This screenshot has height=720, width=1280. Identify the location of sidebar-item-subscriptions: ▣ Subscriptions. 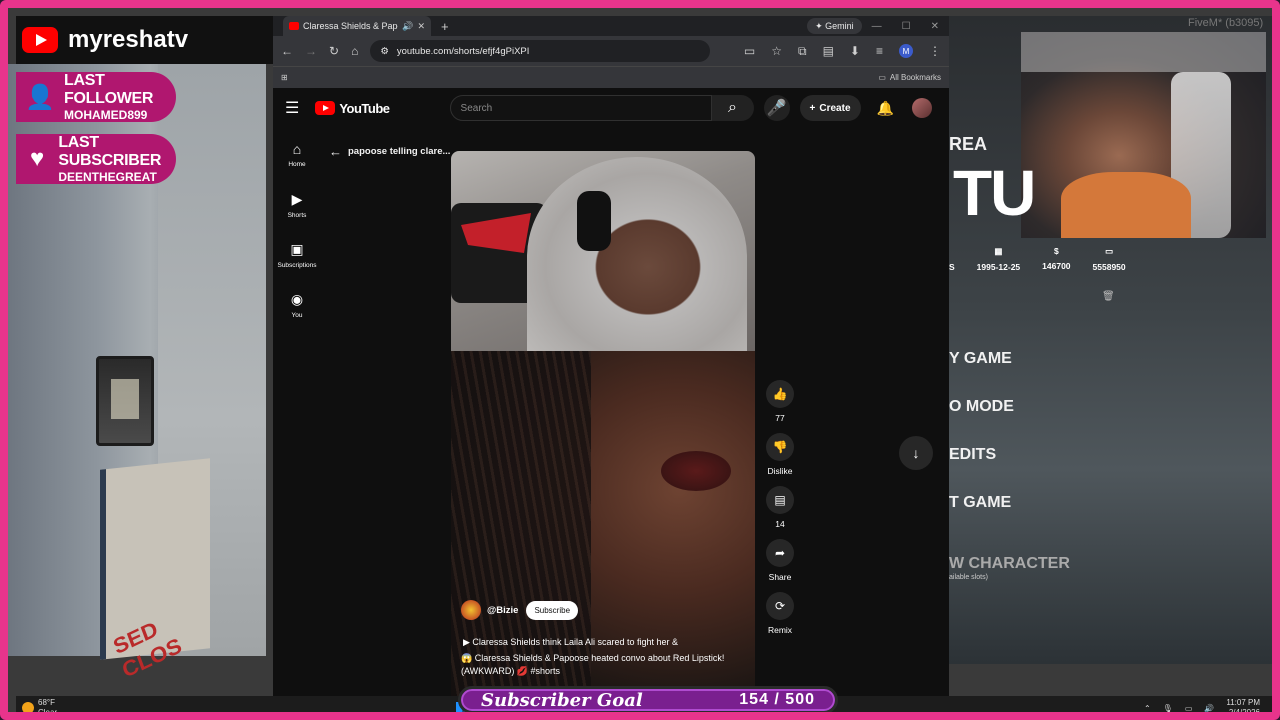
(297, 266).